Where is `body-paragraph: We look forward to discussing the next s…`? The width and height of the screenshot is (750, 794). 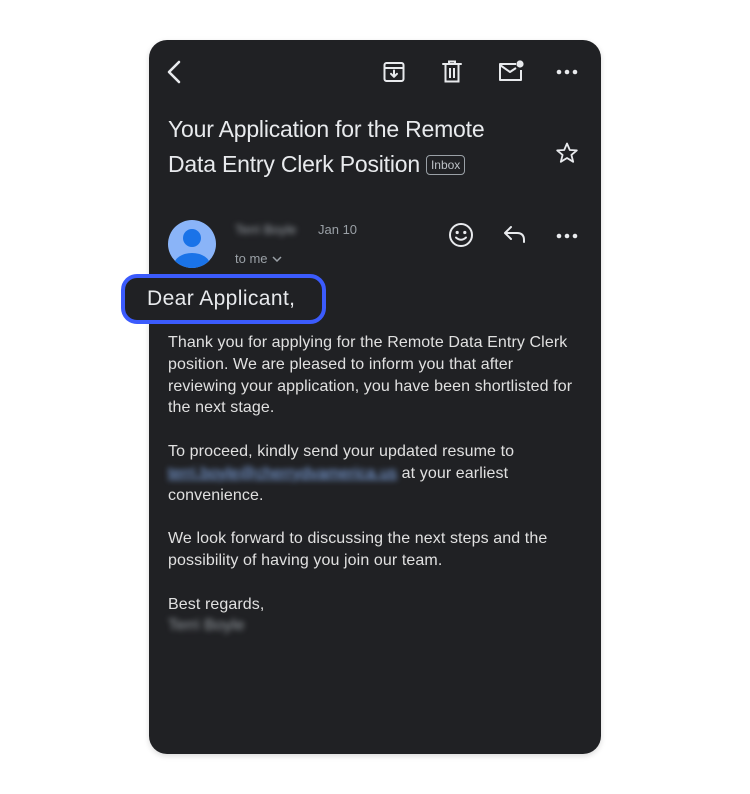 body-paragraph: We look forward to discussing the next s… is located at coordinates (358, 549).